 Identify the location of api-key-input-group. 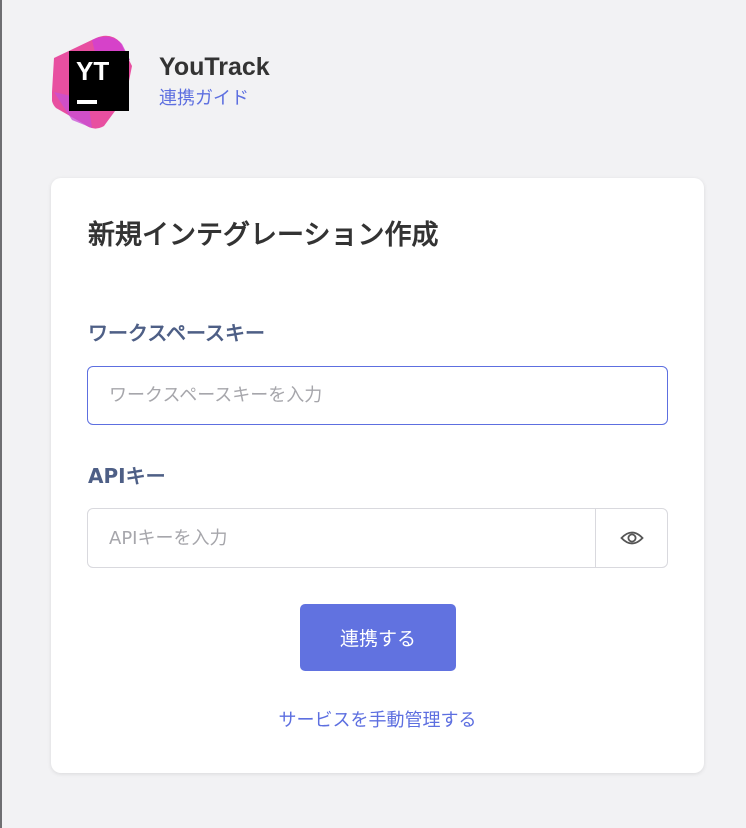
(377, 538).